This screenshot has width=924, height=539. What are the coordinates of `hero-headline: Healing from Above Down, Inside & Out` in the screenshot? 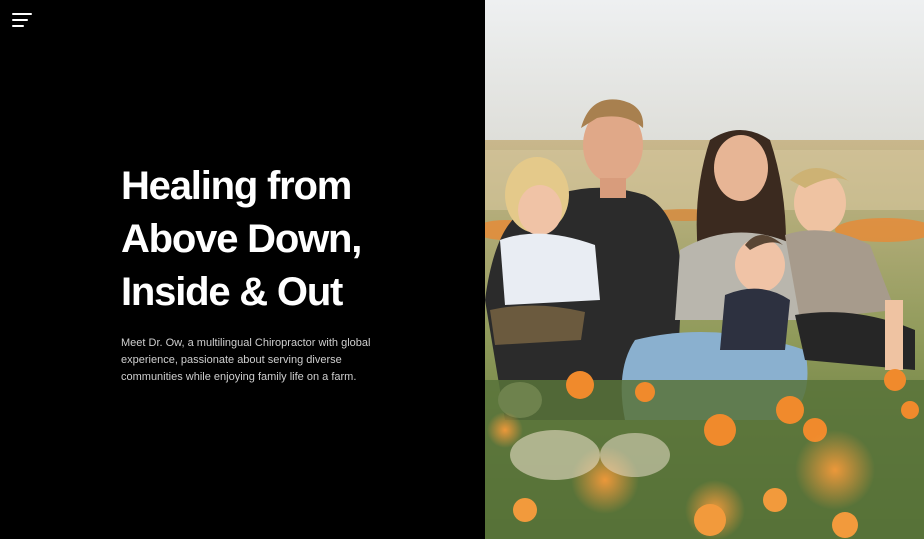 It's located at (261, 239).